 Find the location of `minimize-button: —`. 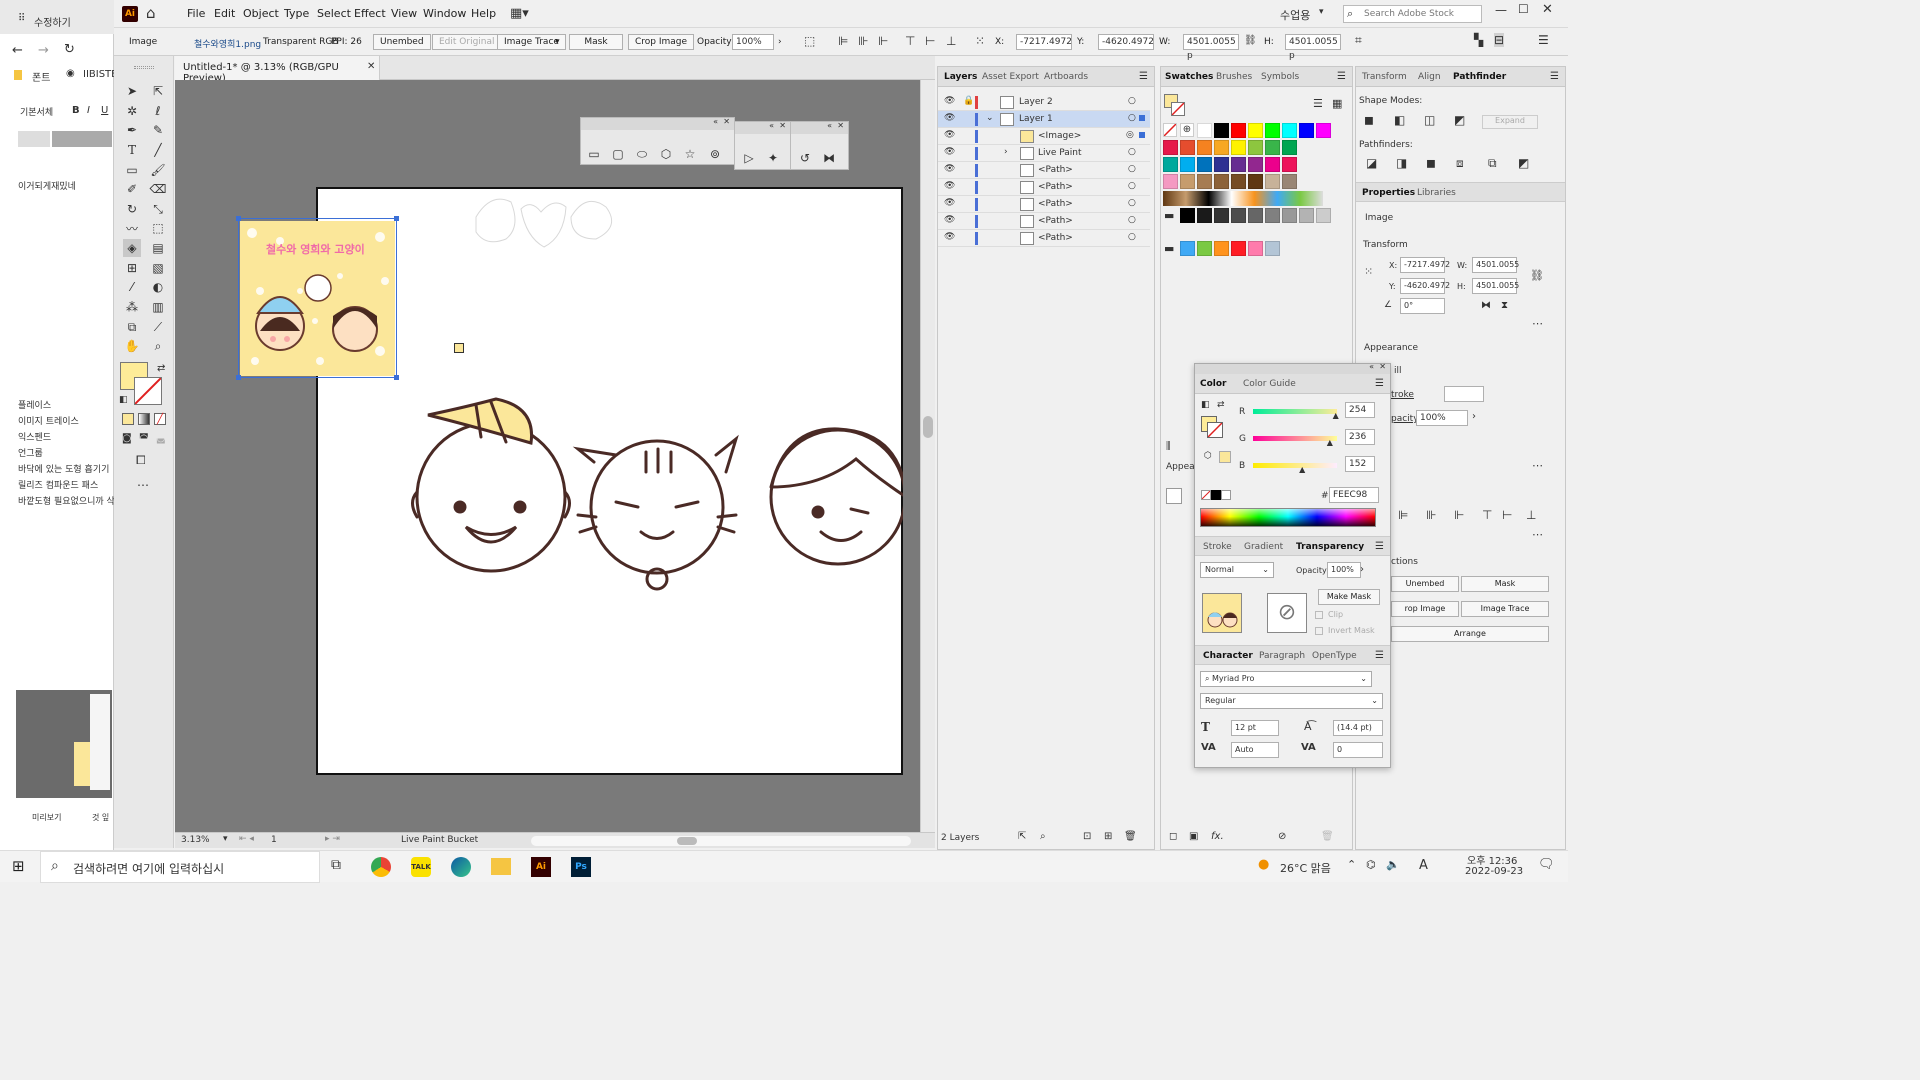

minimize-button: — is located at coordinates (1501, 10).